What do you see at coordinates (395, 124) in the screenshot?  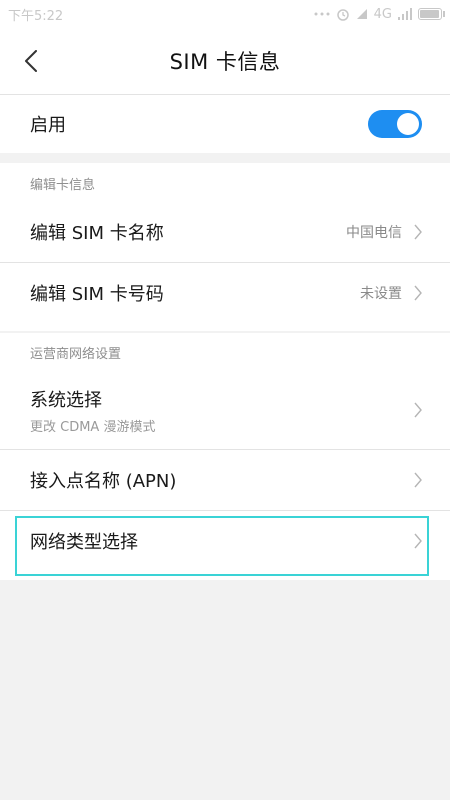 I see `enable-toggle` at bounding box center [395, 124].